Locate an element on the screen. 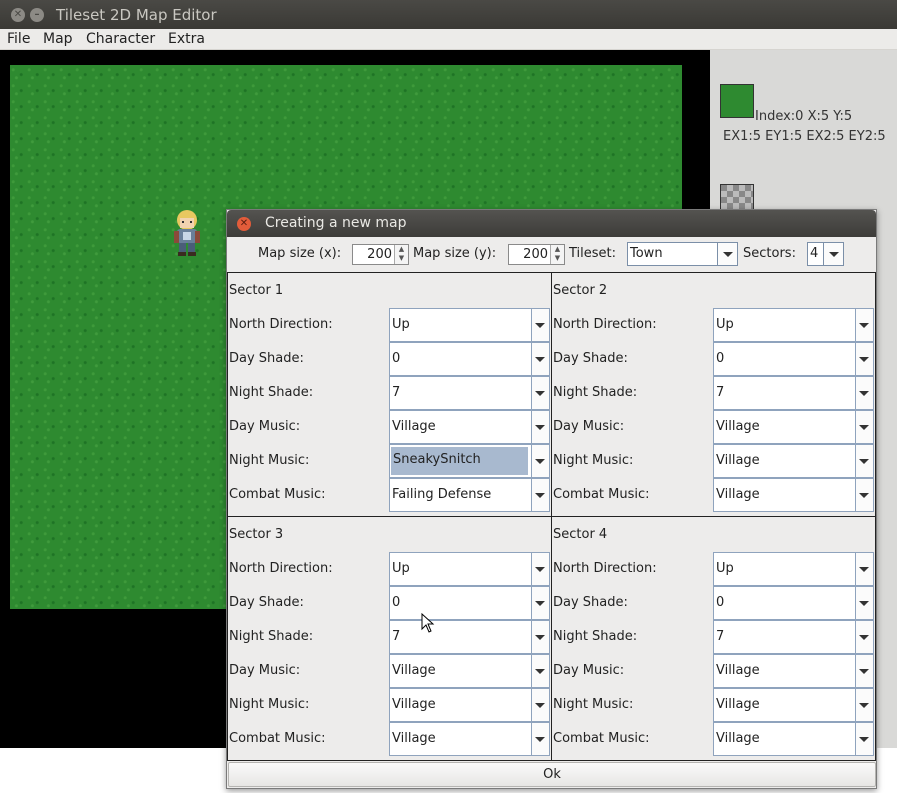  map-size-y-arrows: ▲ ▼ is located at coordinates (557, 254).